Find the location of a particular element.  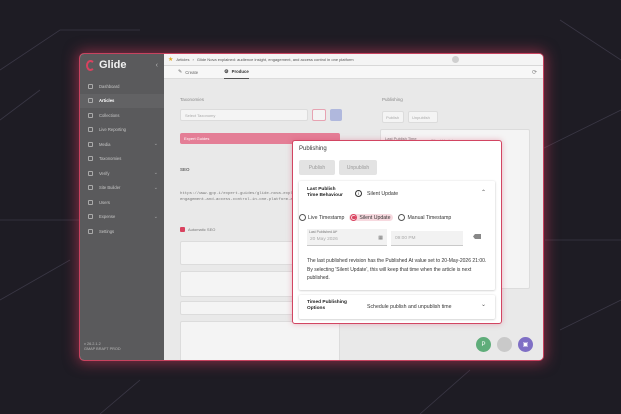

publish-button: Publish is located at coordinates (317, 167).